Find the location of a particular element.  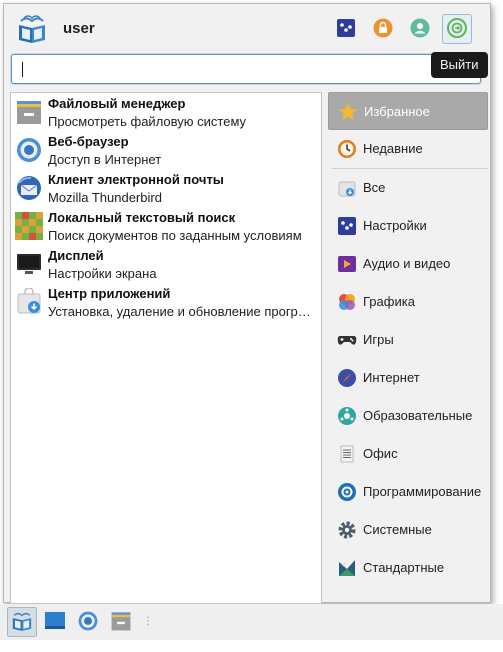

lock-button is located at coordinates (383, 29).